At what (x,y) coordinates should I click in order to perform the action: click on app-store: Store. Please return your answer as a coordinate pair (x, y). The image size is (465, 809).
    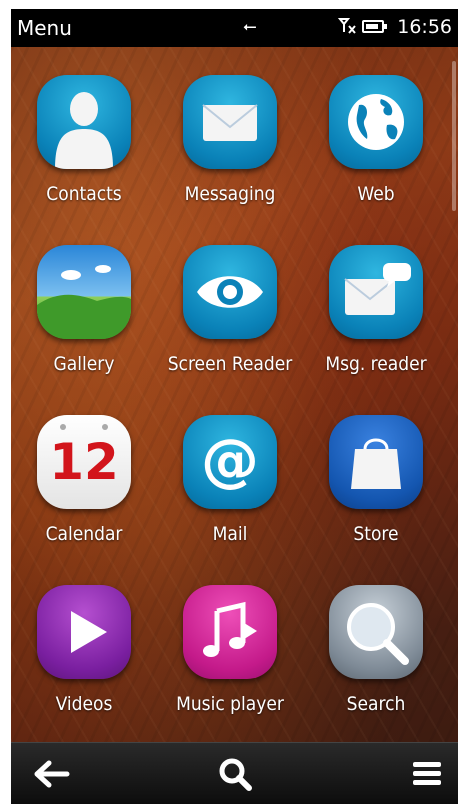
    Looking at the image, I should click on (376, 472).